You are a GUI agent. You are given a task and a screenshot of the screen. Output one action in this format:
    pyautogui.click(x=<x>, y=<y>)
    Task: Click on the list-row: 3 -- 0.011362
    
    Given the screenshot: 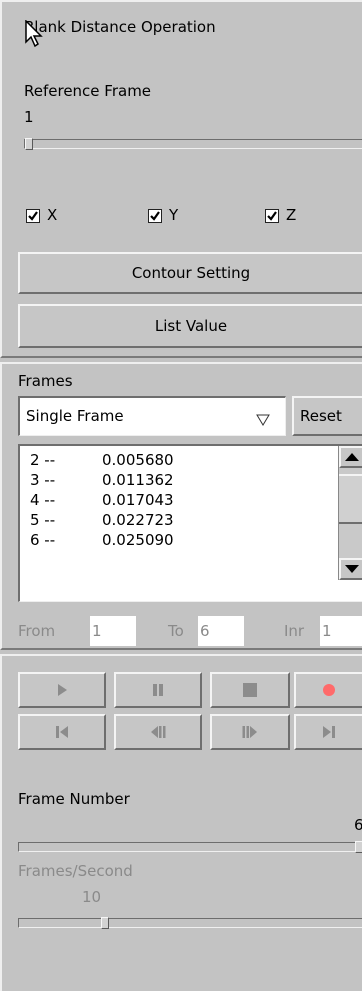 What is the action you would take?
    pyautogui.click(x=102, y=480)
    